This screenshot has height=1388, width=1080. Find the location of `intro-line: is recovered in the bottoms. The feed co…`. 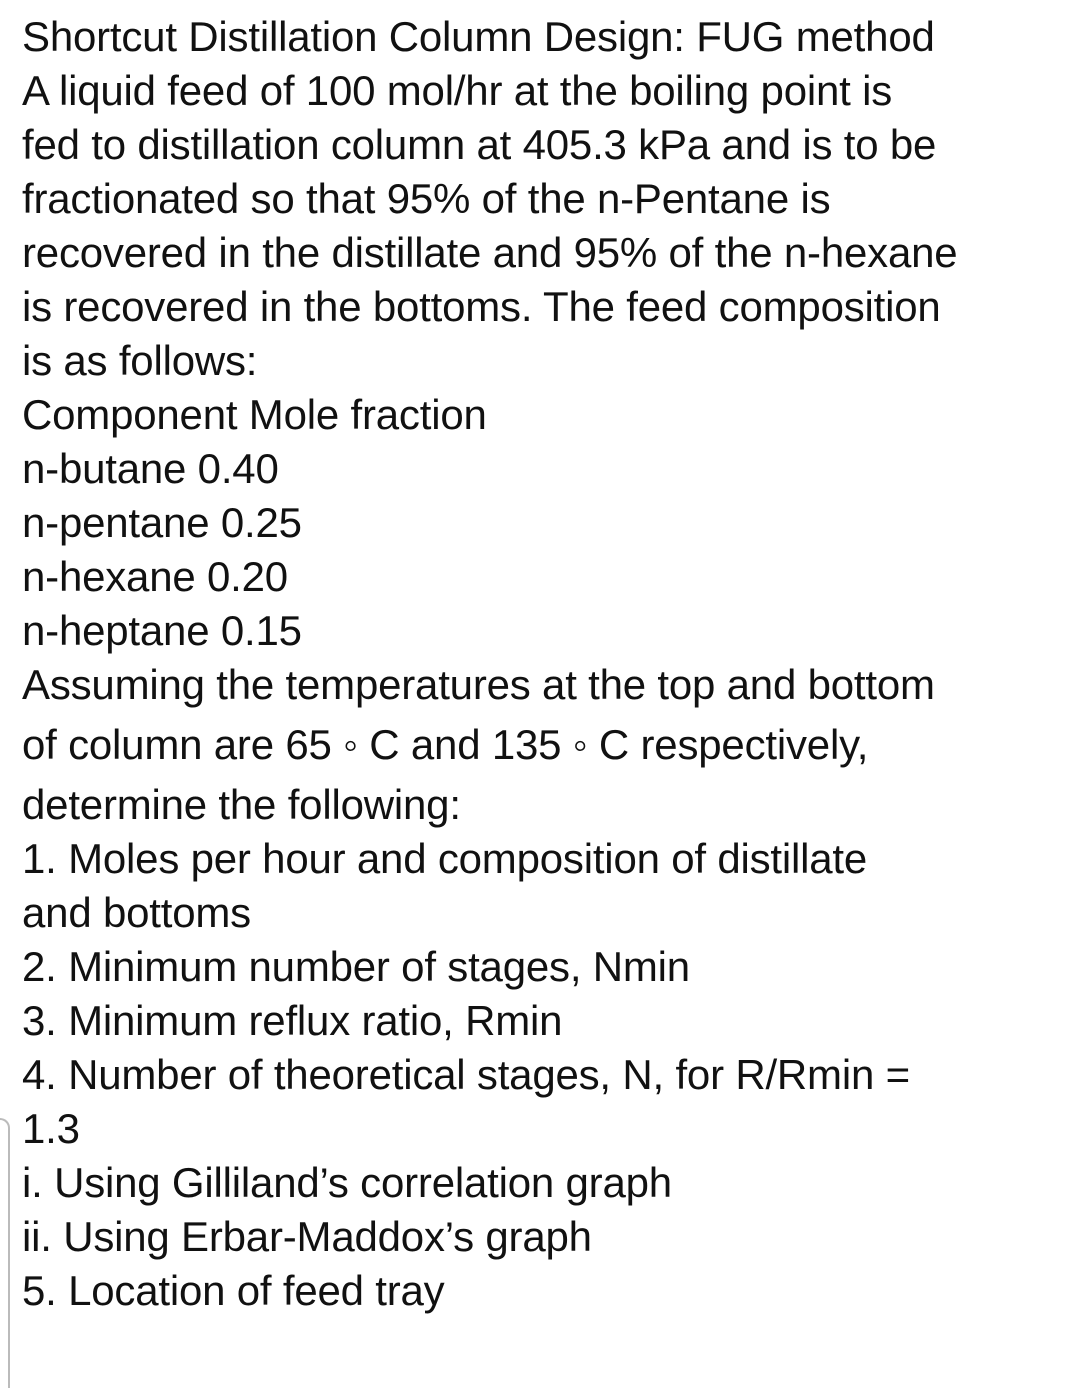

intro-line: is recovered in the bottoms. The feed co… is located at coordinates (481, 306).